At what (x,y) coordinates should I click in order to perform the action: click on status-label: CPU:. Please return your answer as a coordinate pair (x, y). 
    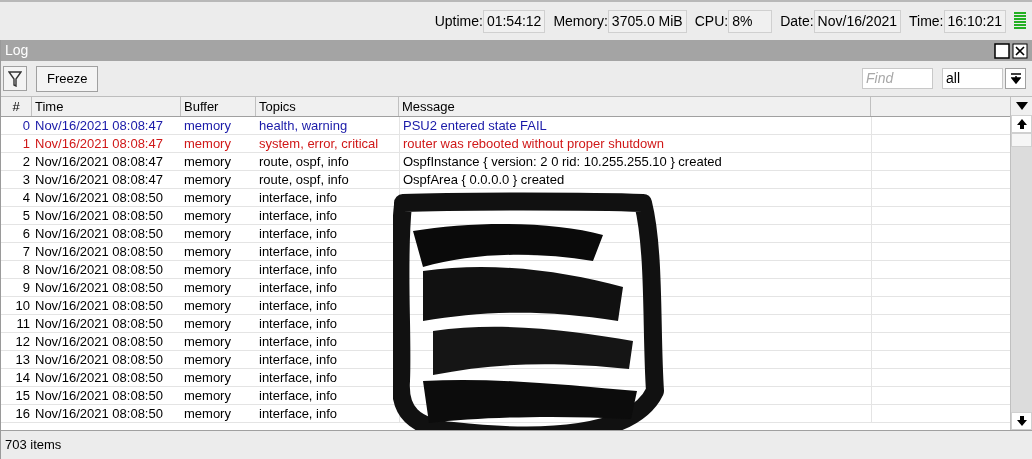
    Looking at the image, I should click on (711, 21).